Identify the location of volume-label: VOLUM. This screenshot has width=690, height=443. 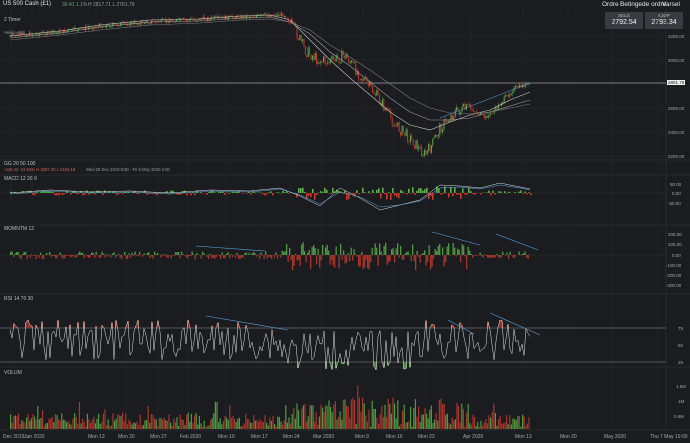
(13, 373).